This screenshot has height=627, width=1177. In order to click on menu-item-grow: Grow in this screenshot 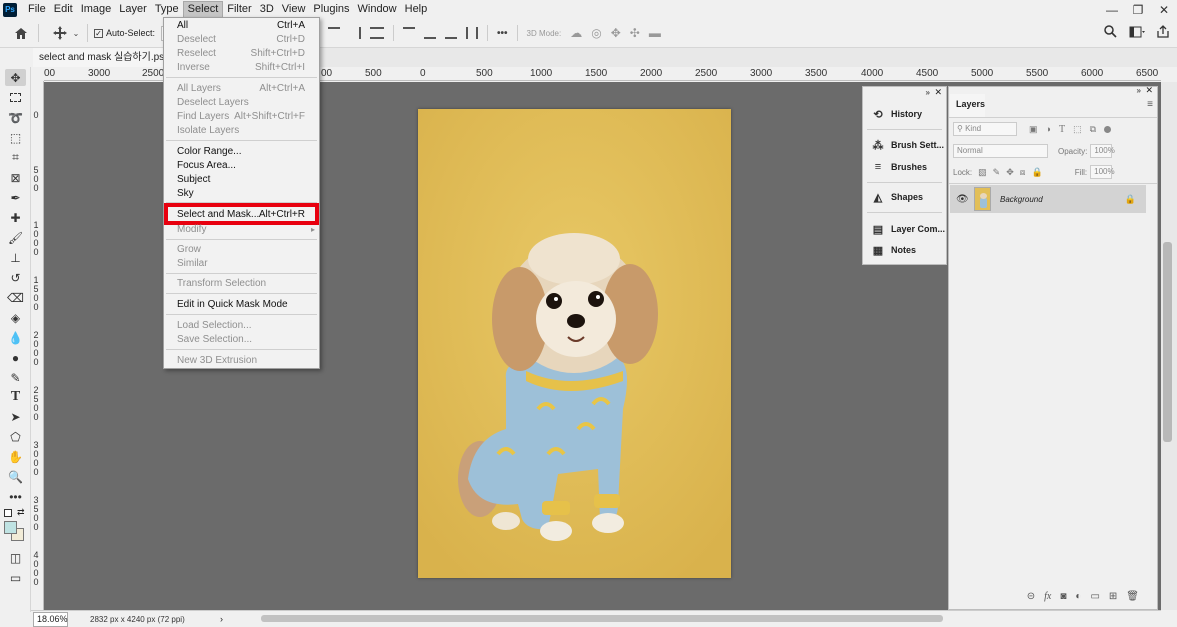, I will do `click(241, 249)`.